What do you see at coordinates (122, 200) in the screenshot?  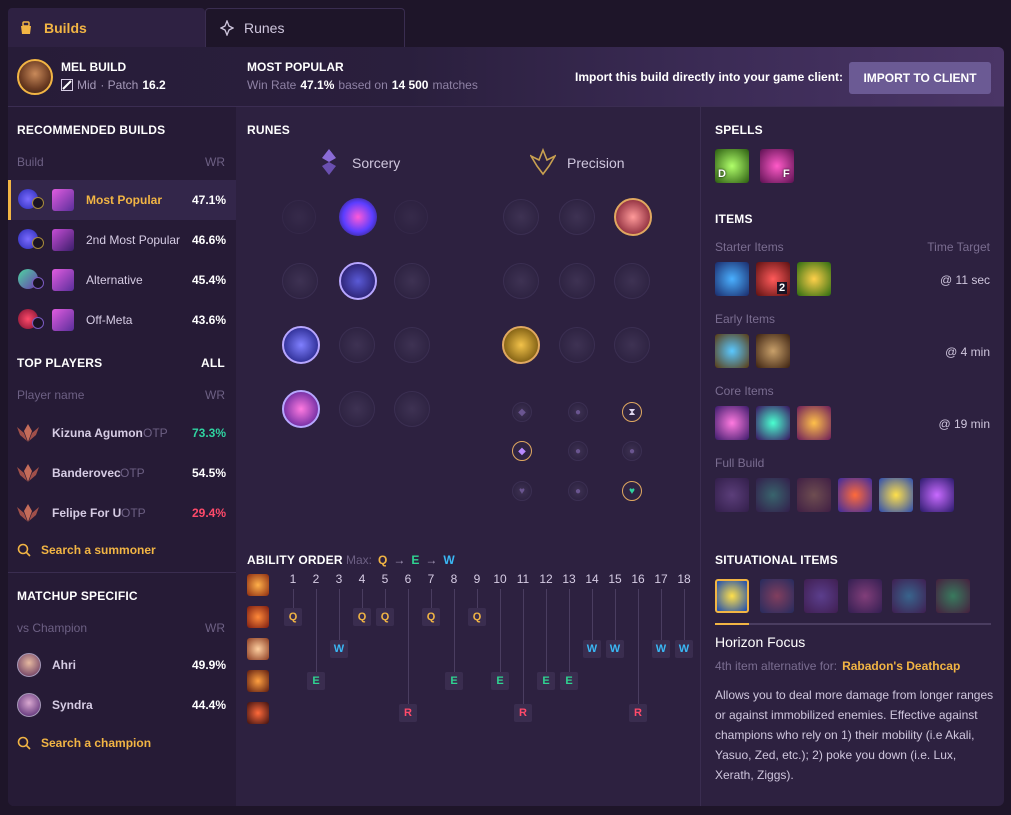 I see `build-row-most-popular: Most Popular 47.1%` at bounding box center [122, 200].